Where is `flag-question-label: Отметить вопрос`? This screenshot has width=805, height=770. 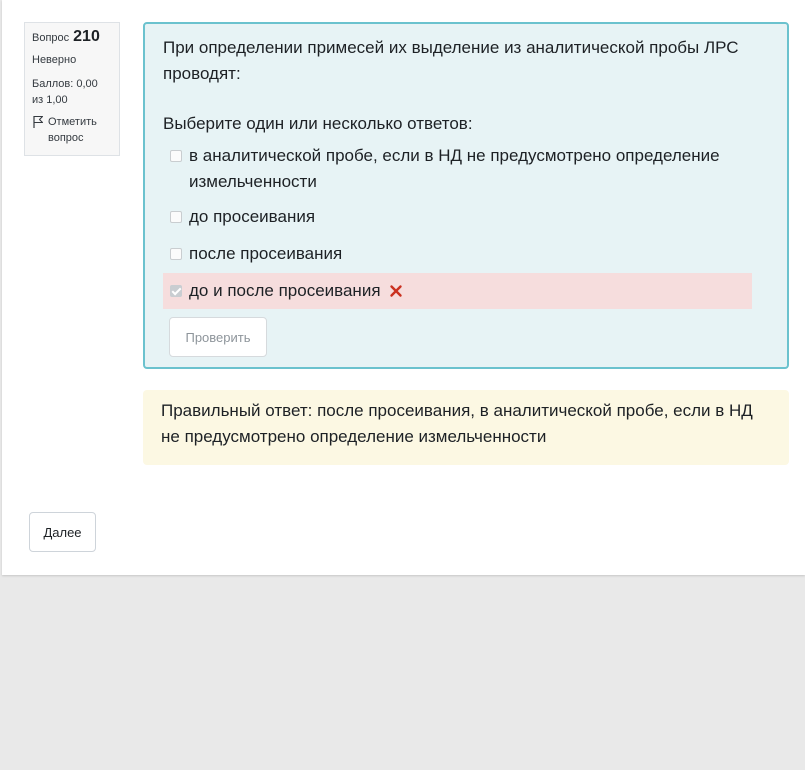
flag-question-label: Отметить вопрос is located at coordinates (72, 130).